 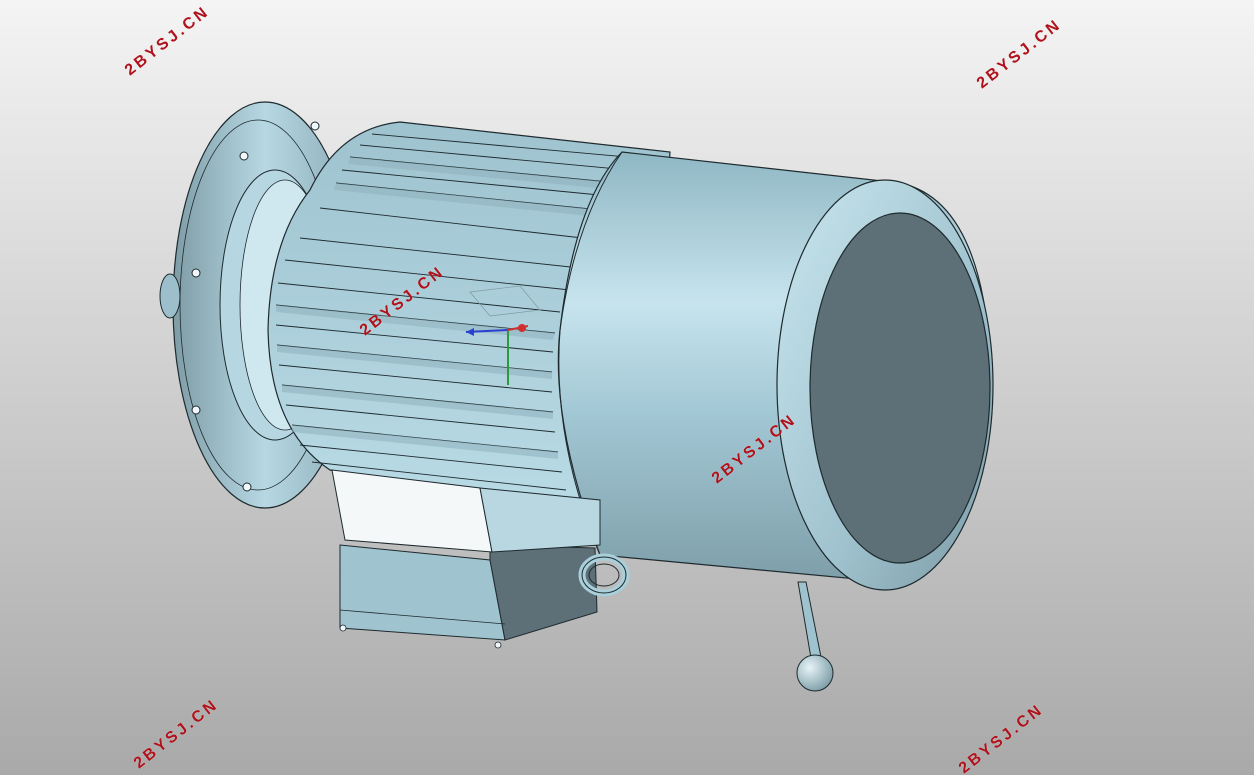 What do you see at coordinates (815, 636) in the screenshot?
I see `lever-handle` at bounding box center [815, 636].